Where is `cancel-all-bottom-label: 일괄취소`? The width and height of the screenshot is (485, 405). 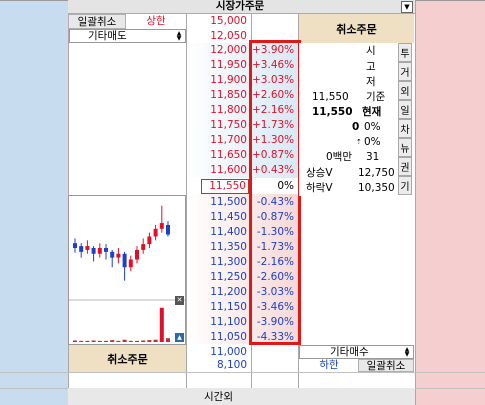 cancel-all-bottom-label: 일괄취소 is located at coordinates (386, 366).